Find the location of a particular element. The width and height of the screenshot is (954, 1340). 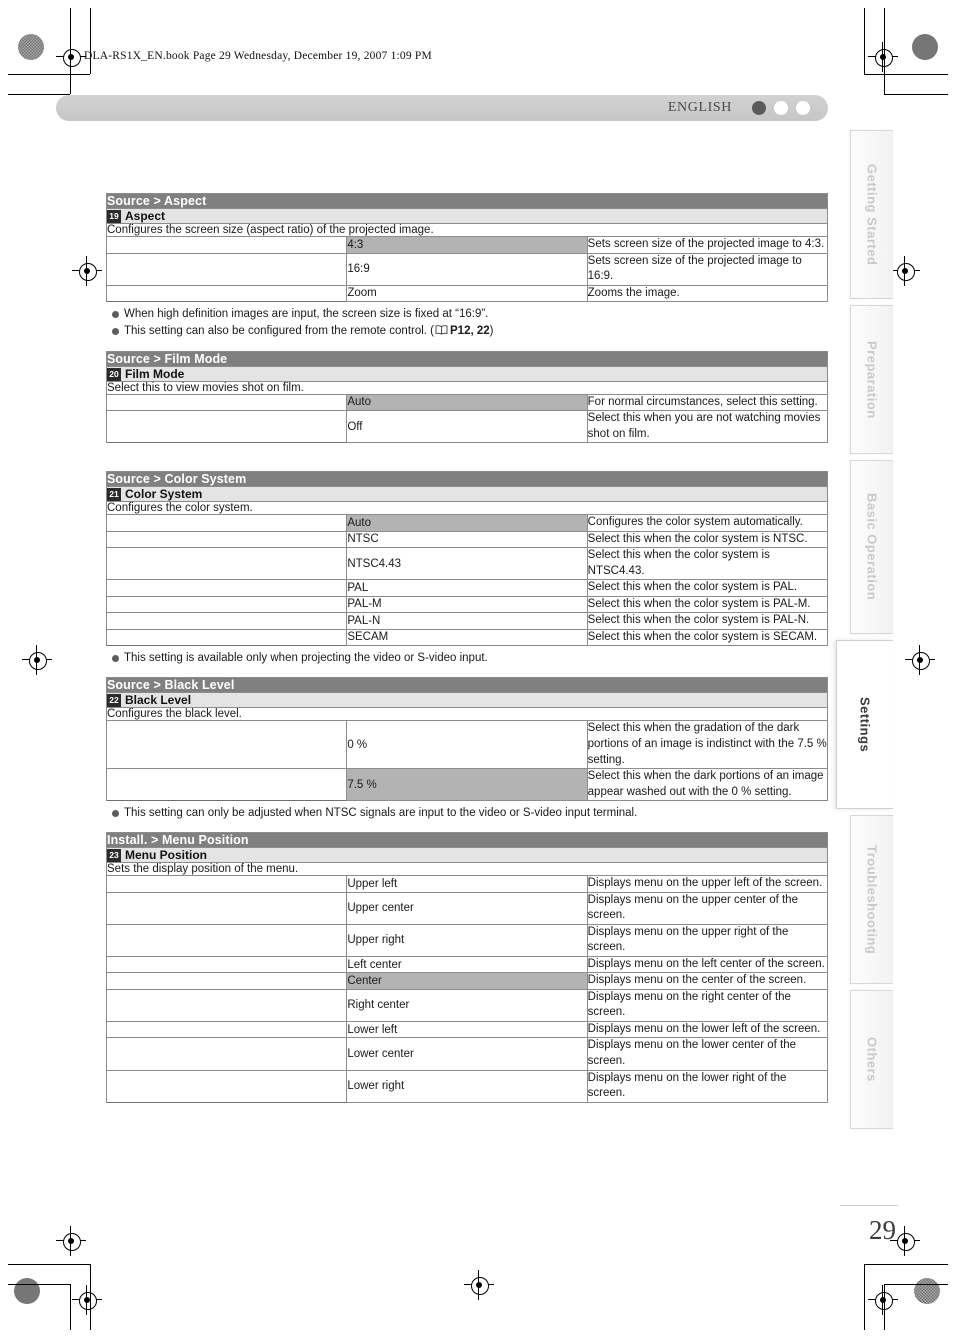

option-name: NTSC is located at coordinates (467, 539).